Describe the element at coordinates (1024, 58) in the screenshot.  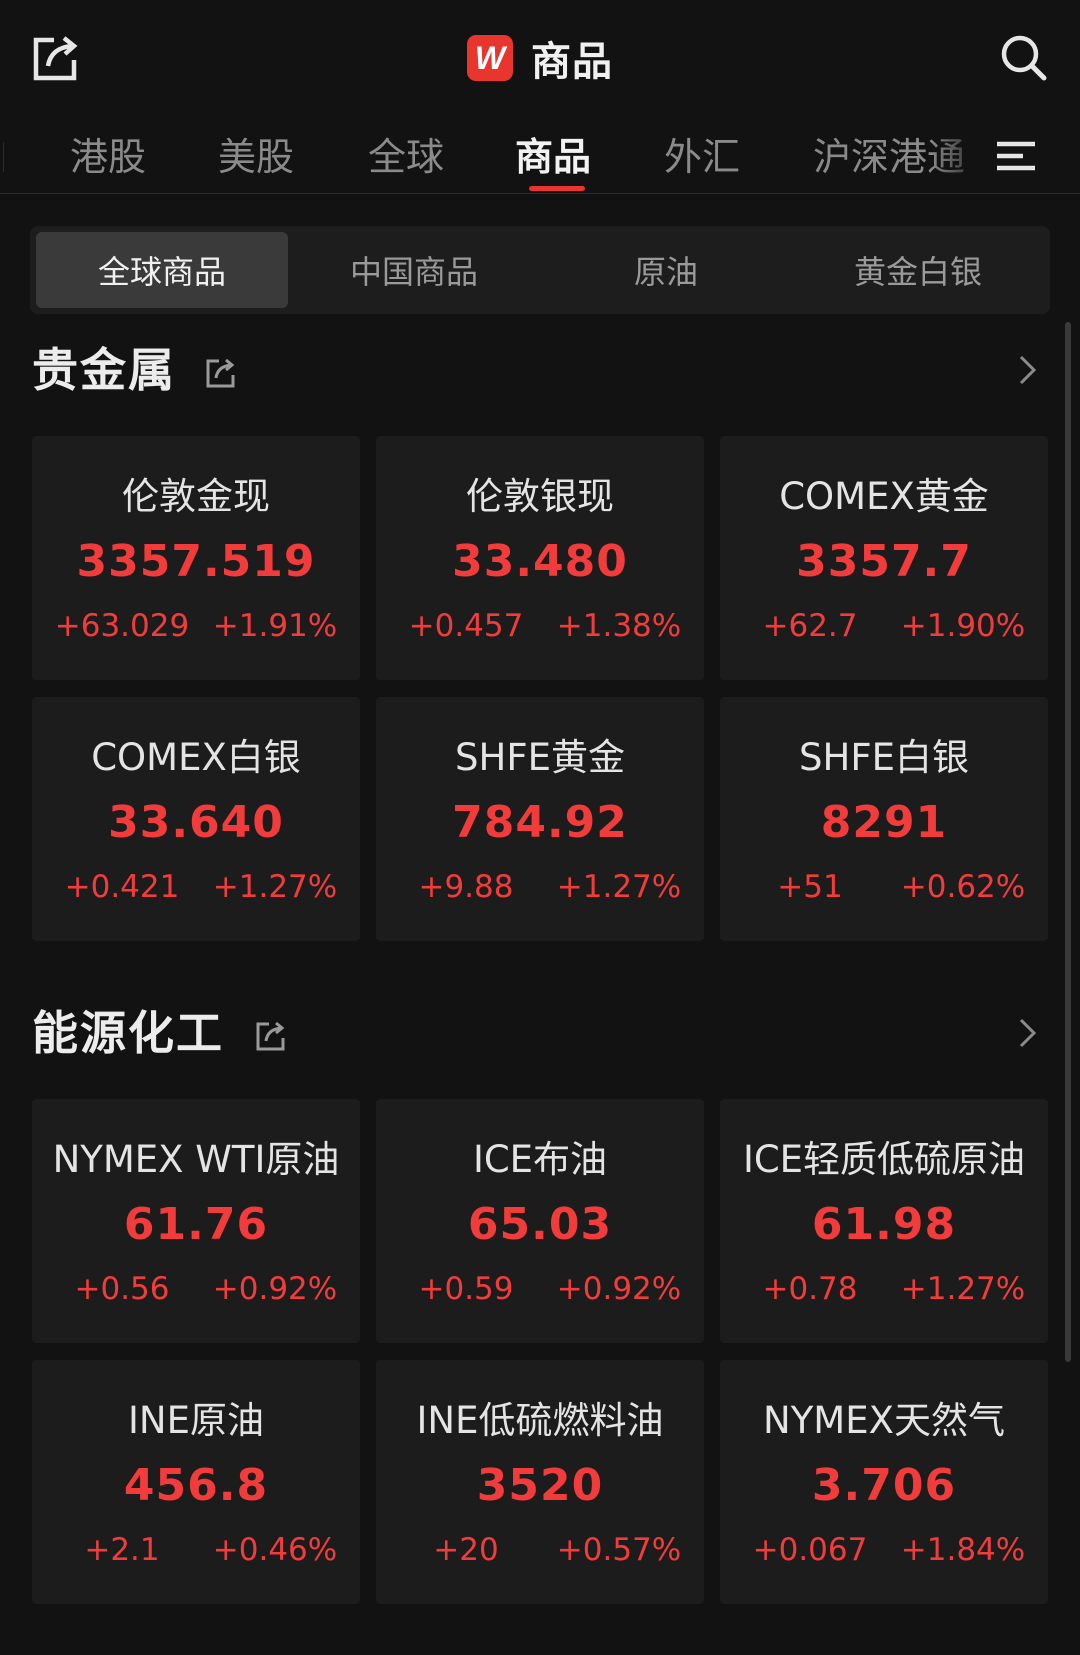
I see `search-icon` at that location.